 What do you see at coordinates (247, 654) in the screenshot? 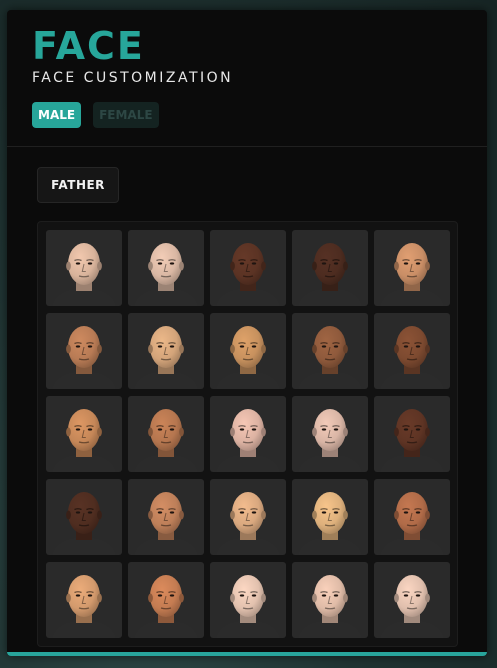
I see `accent-bar` at bounding box center [247, 654].